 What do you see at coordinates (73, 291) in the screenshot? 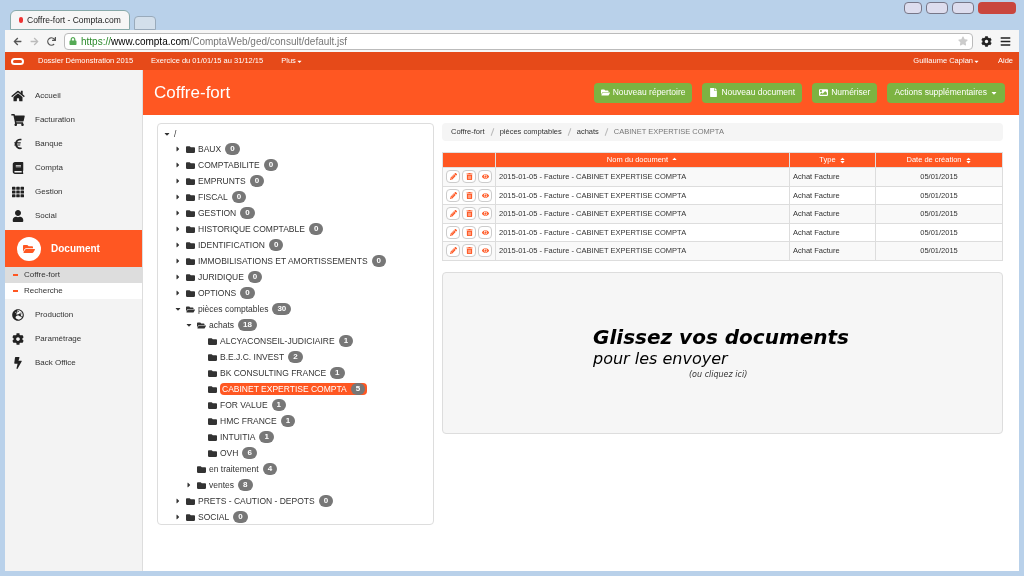
I see `sidebar-subitem: Recherche` at bounding box center [73, 291].